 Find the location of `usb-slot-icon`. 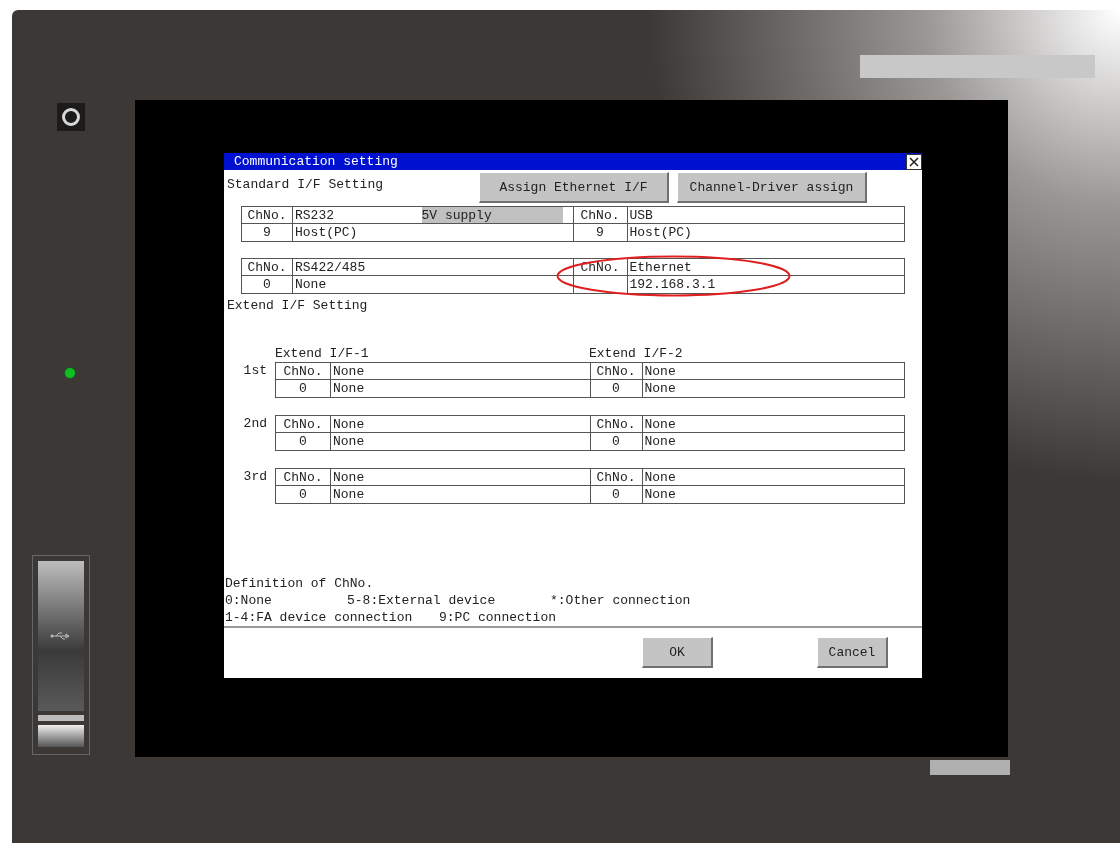

usb-slot-icon is located at coordinates (61, 655).